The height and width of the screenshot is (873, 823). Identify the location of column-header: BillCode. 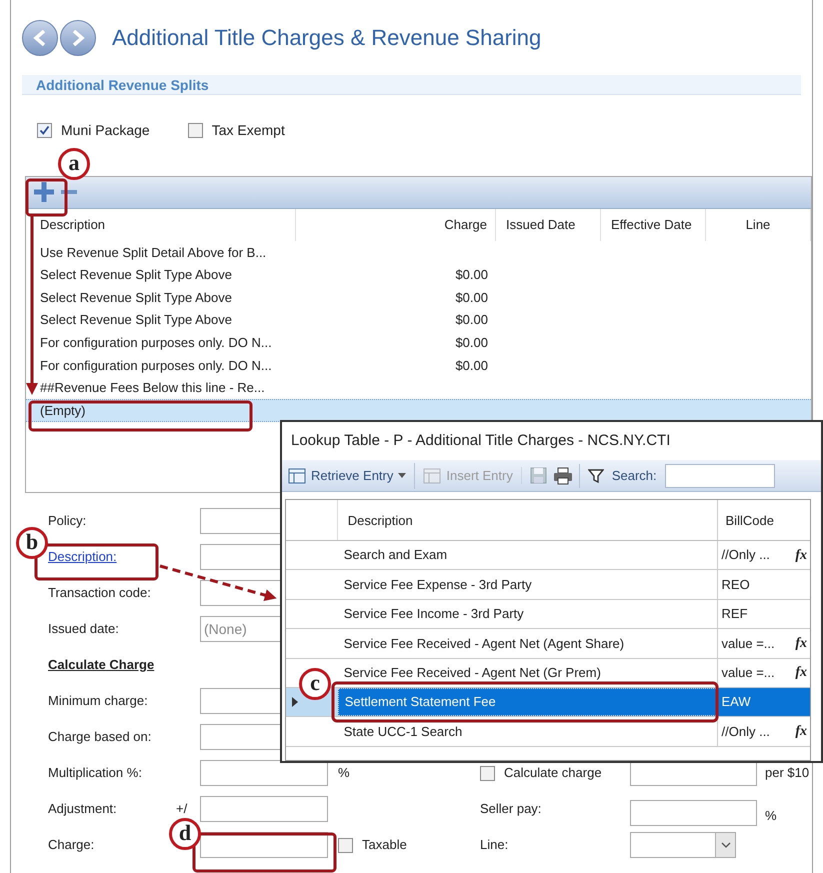
(764, 520).